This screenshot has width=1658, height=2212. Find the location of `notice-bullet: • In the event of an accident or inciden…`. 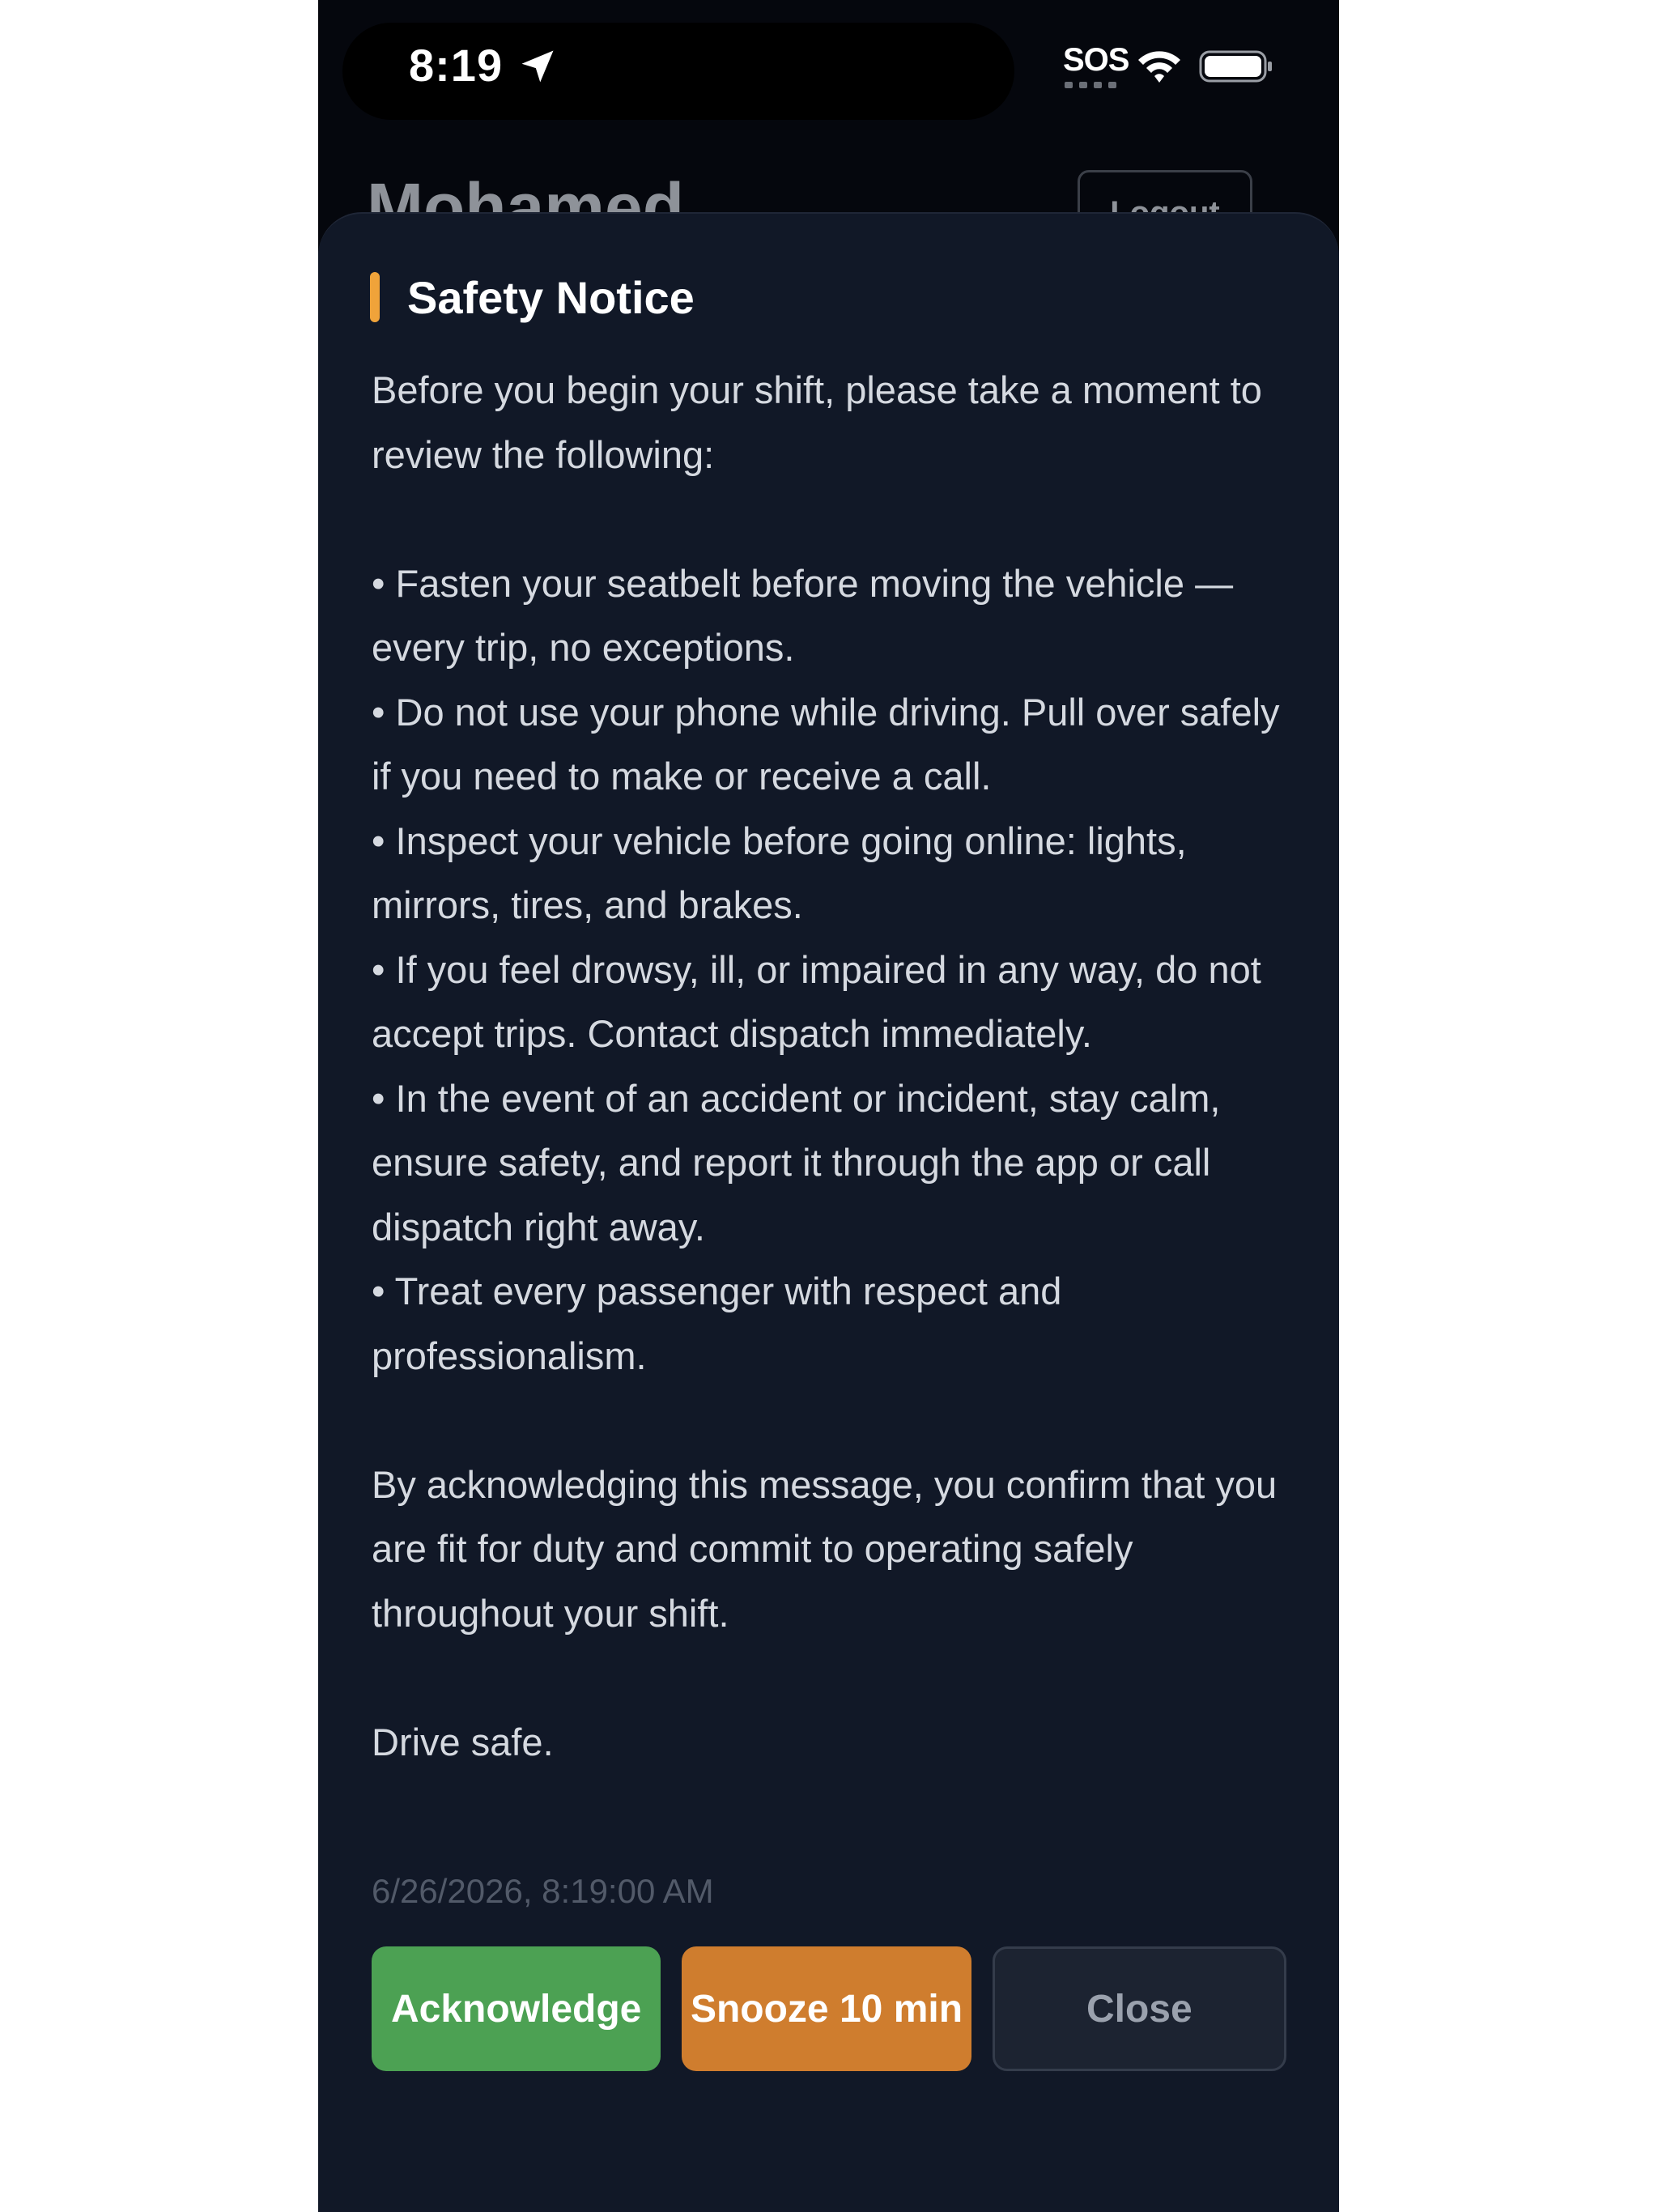

notice-bullet: • In the event of an accident or inciden… is located at coordinates (796, 1162).